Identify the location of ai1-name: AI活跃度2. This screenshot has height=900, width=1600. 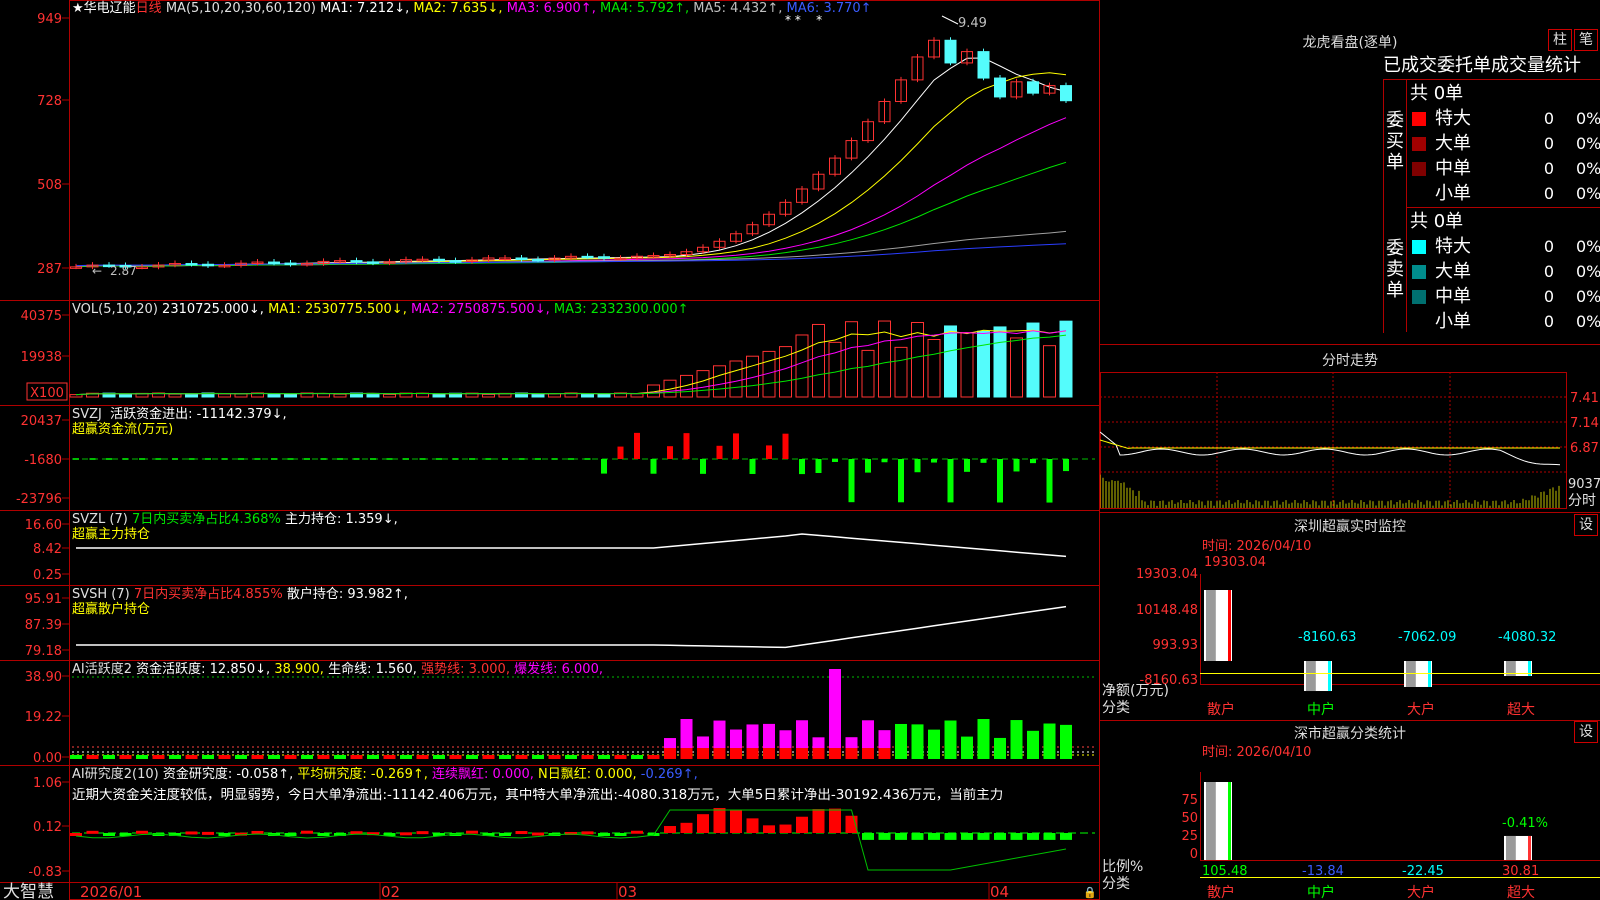
(102, 669).